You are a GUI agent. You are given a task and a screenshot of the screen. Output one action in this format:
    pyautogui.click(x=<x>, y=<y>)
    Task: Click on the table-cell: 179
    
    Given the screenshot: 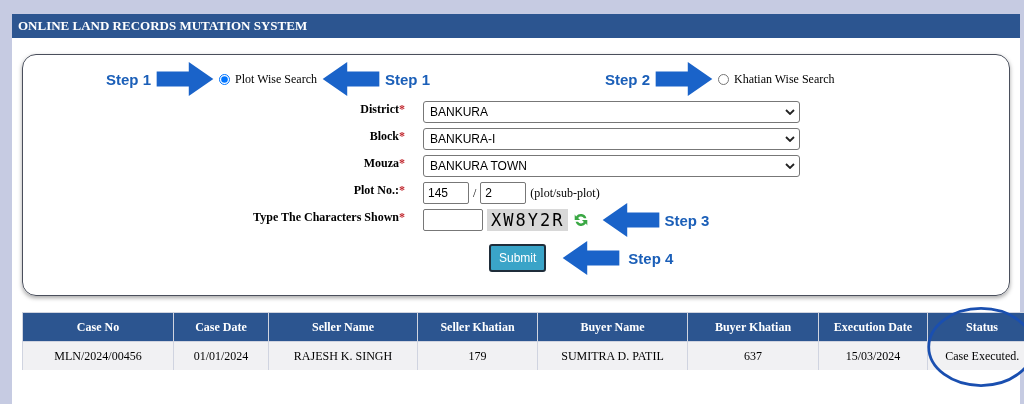 What is the action you would take?
    pyautogui.click(x=477, y=355)
    